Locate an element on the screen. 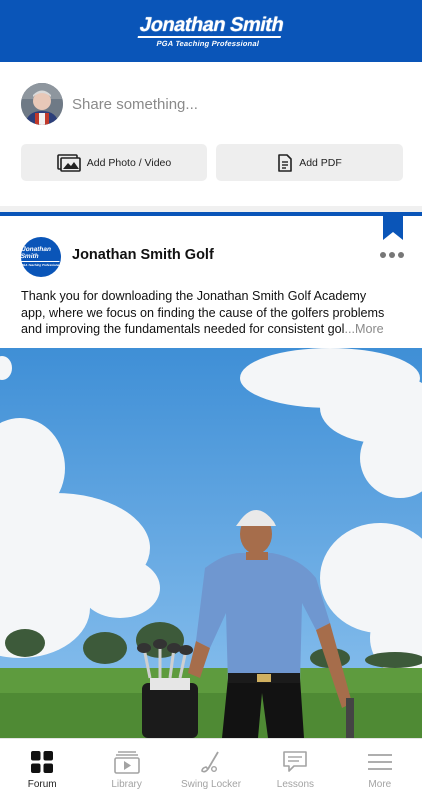  user-avatar is located at coordinates (42, 104).